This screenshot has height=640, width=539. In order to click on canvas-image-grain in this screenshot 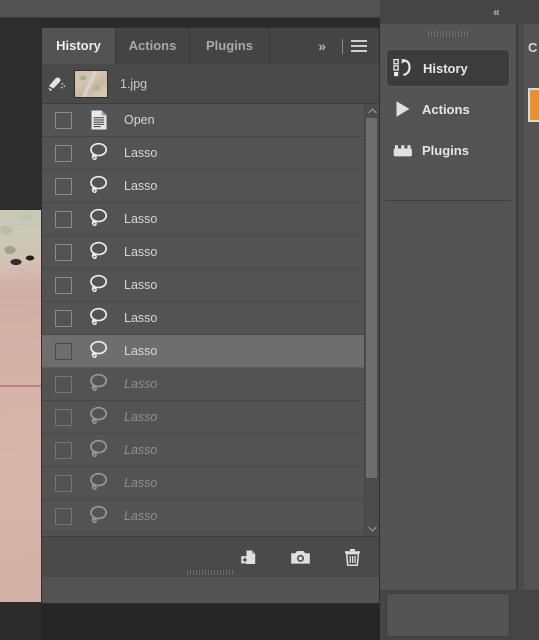, I will do `click(20, 425)`.